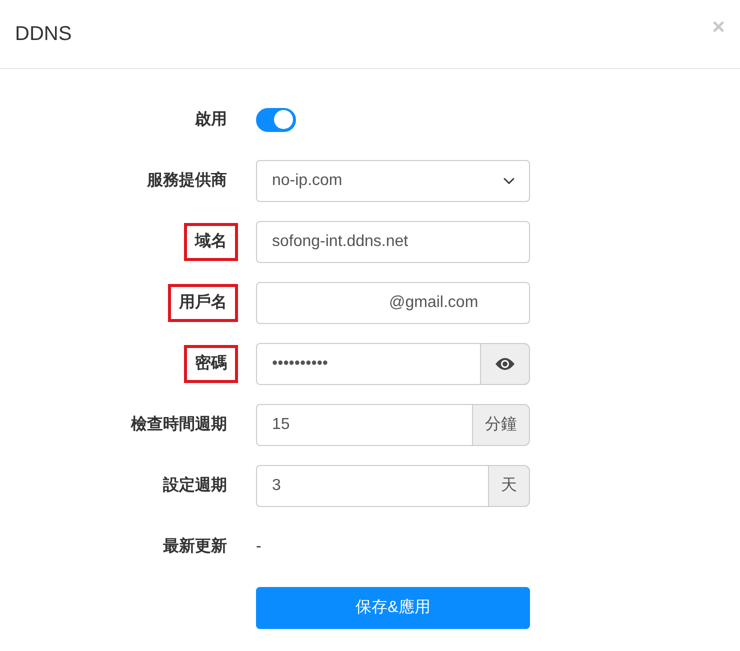  What do you see at coordinates (368, 363) in the screenshot?
I see `password-field: ••••••••••` at bounding box center [368, 363].